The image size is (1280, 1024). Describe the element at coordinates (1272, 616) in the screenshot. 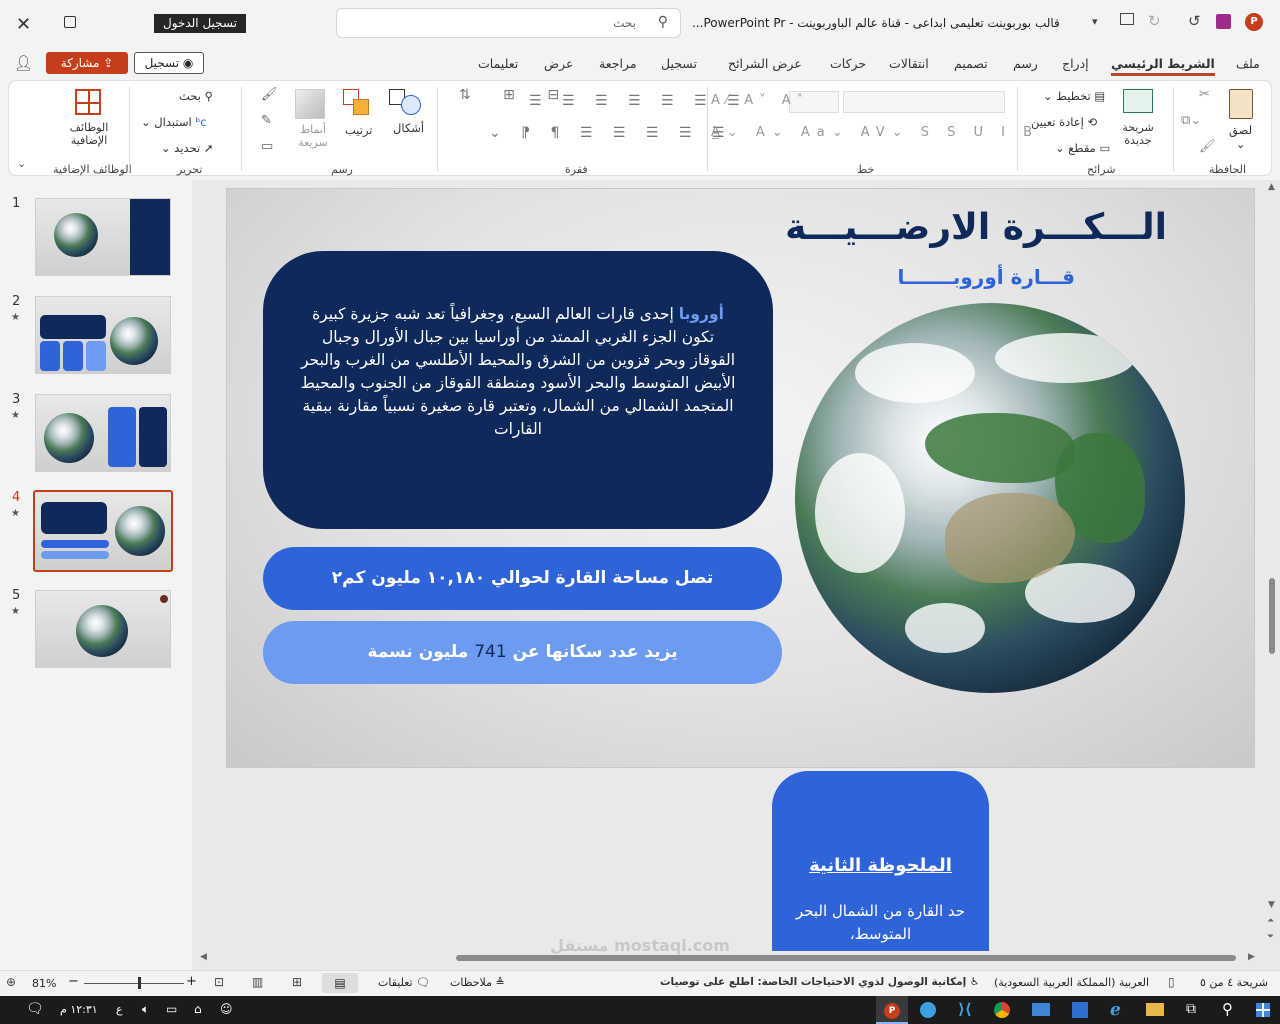

I see `vertical-scrollbar-thumb` at that location.